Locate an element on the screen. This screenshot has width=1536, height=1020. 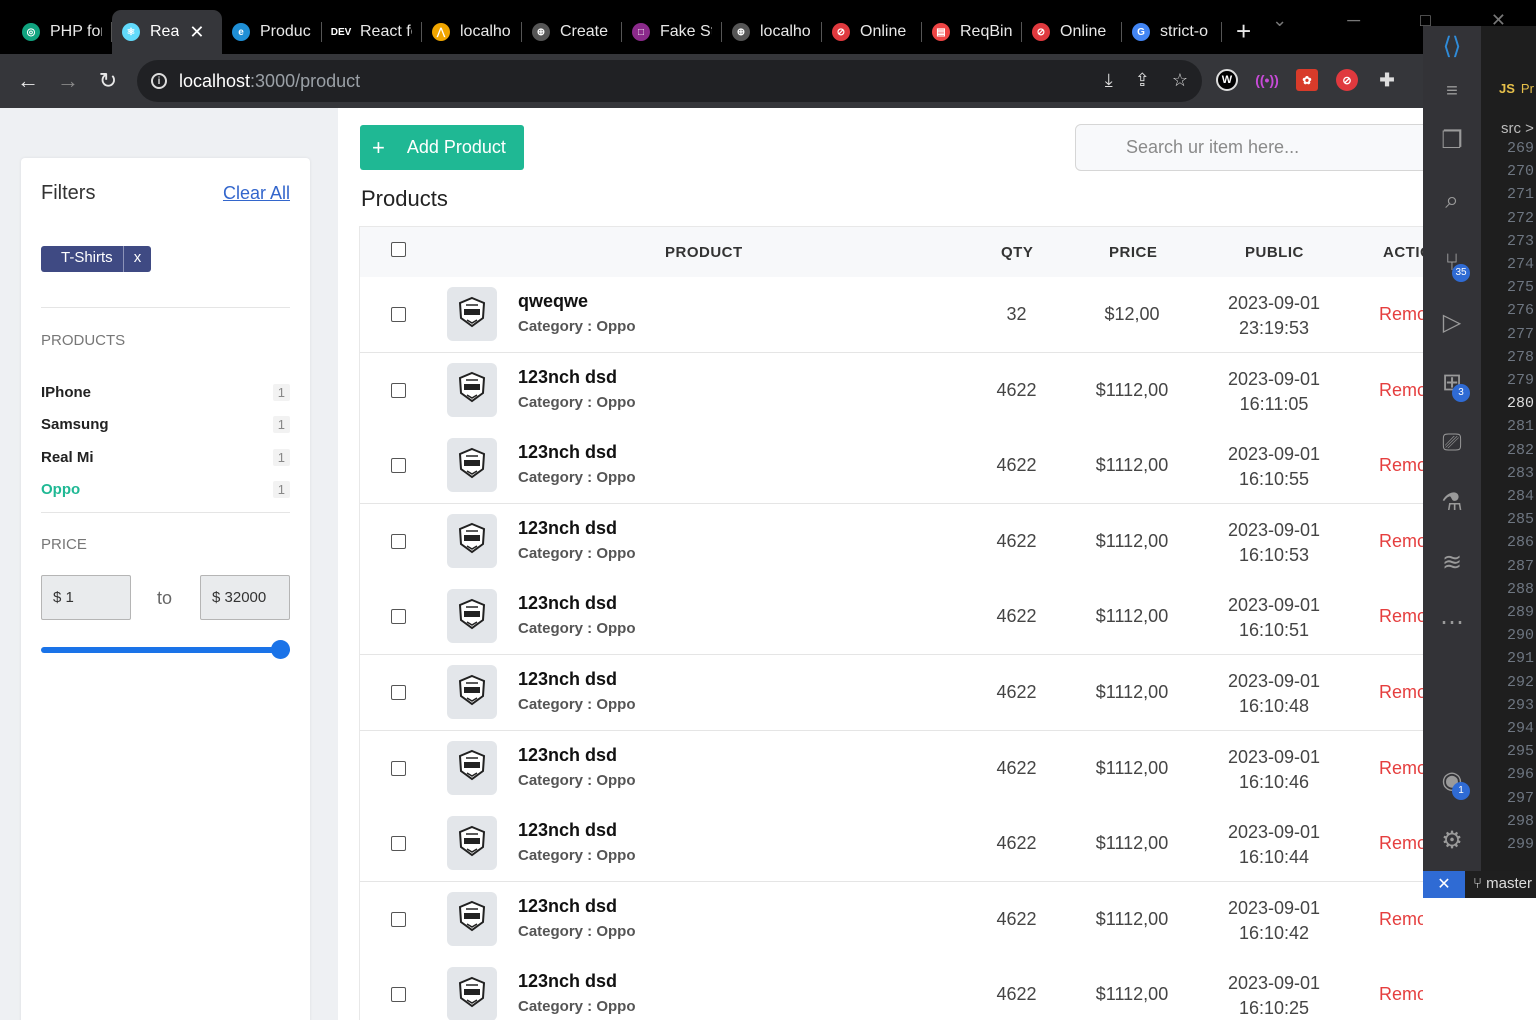
browser-tab: ⊕ localho is located at coordinates (772, 32).